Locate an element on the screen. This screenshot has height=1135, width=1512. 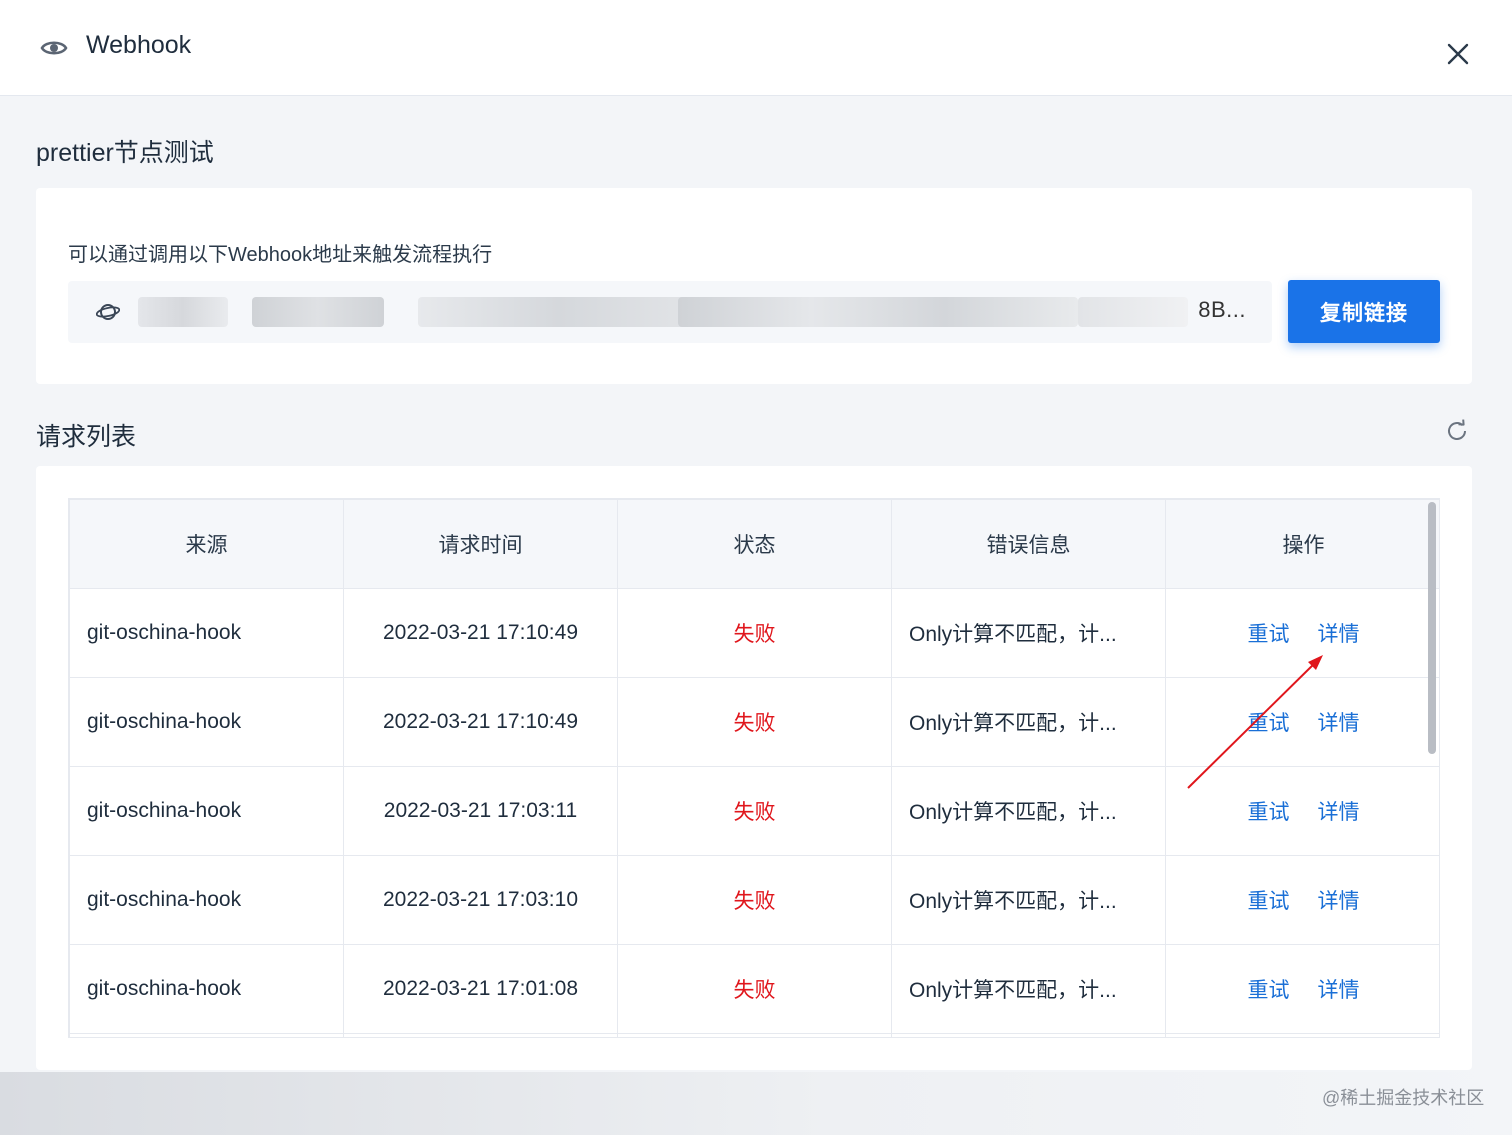
planet-icon is located at coordinates (108, 312).